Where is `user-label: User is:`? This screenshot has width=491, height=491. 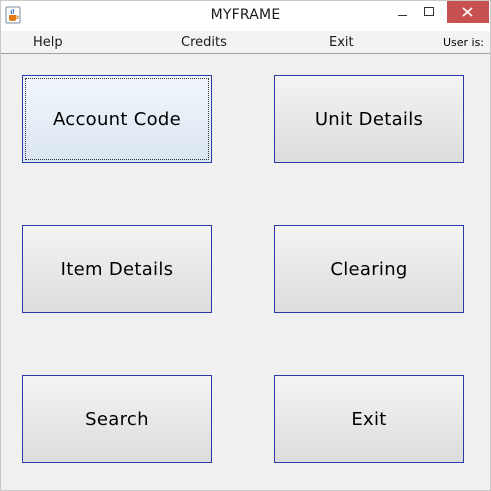
user-label: User is: is located at coordinates (463, 42).